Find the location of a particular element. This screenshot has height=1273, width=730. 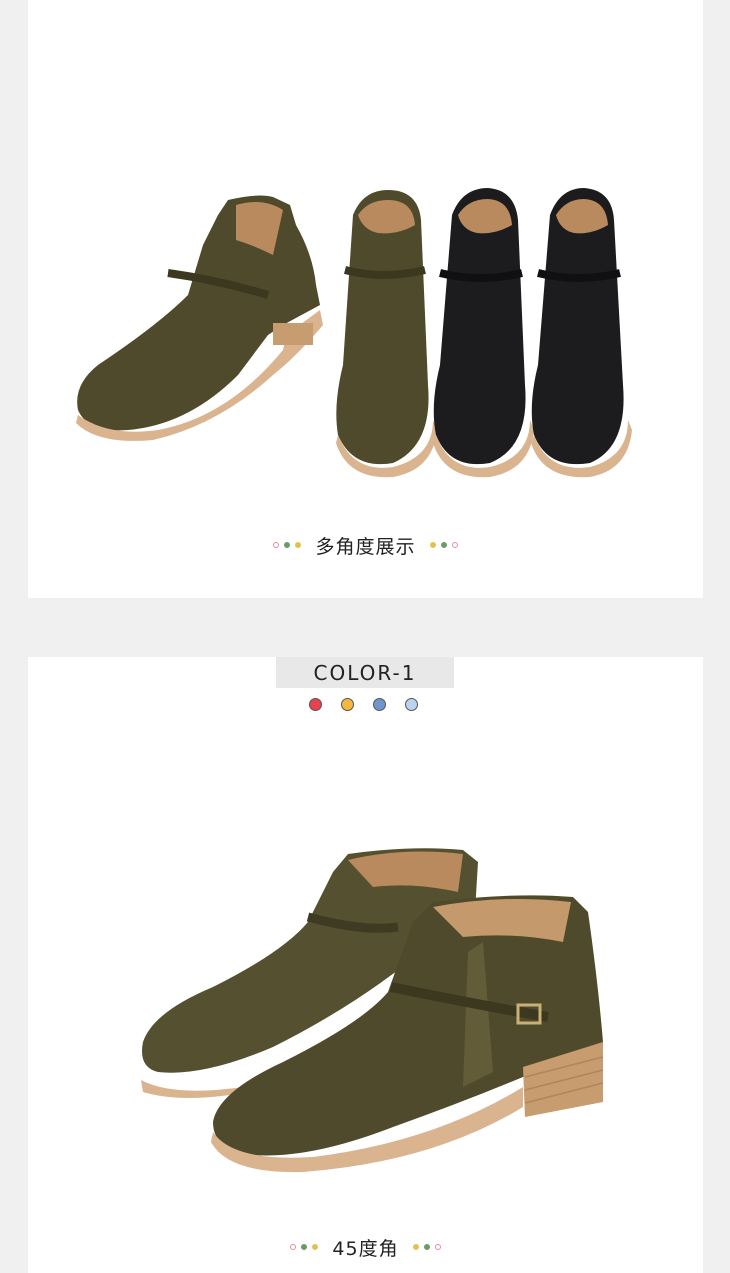

boot-front-olive-image is located at coordinates (386, 334).